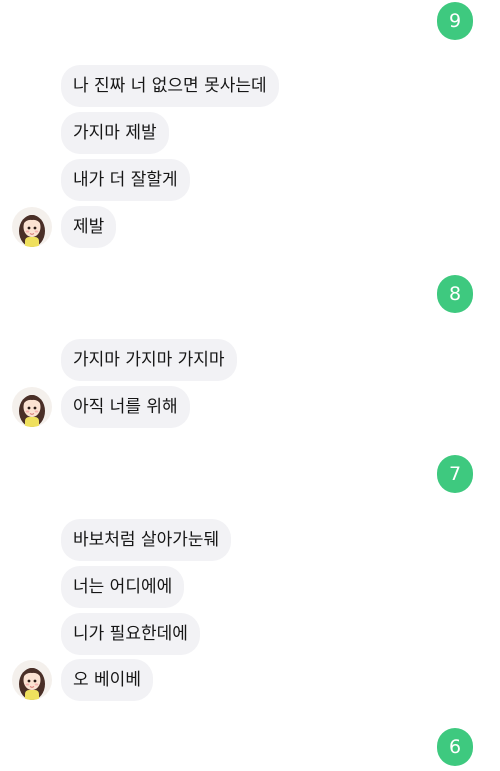  I want to click on sent-message-bubble: 9, so click(455, 21).